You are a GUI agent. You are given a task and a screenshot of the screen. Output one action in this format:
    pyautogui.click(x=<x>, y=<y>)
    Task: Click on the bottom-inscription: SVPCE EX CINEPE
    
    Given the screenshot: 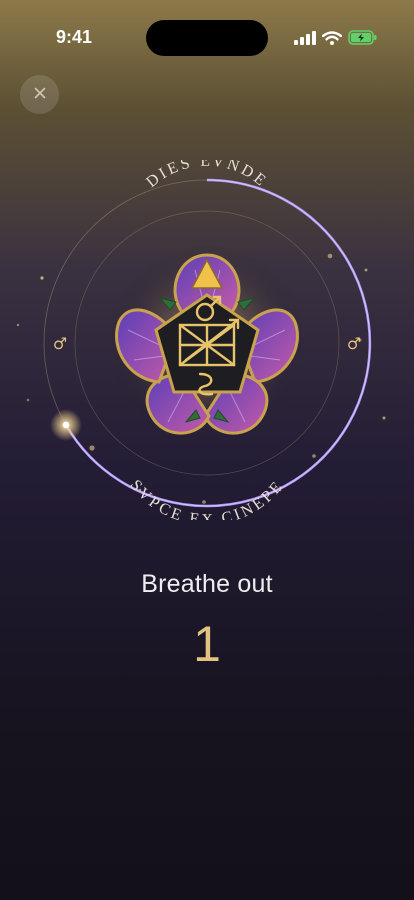 What is the action you would take?
    pyautogui.click(x=205, y=498)
    